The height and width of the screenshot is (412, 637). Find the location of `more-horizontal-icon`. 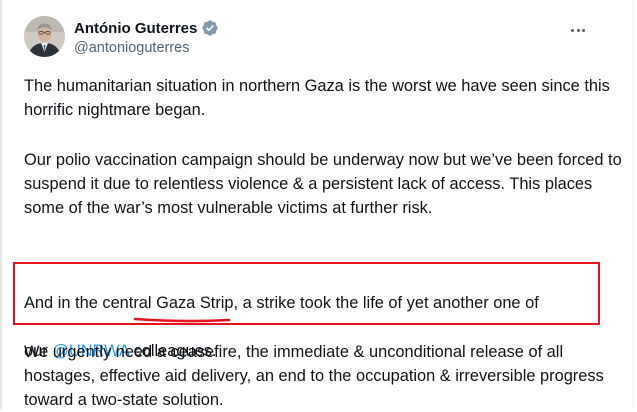

more-horizontal-icon is located at coordinates (578, 30).